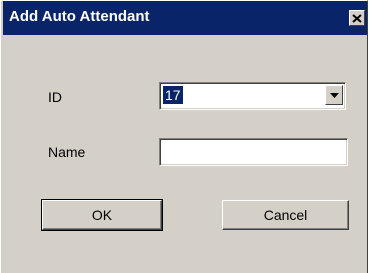  What do you see at coordinates (67, 152) in the screenshot?
I see `name-label: Name` at bounding box center [67, 152].